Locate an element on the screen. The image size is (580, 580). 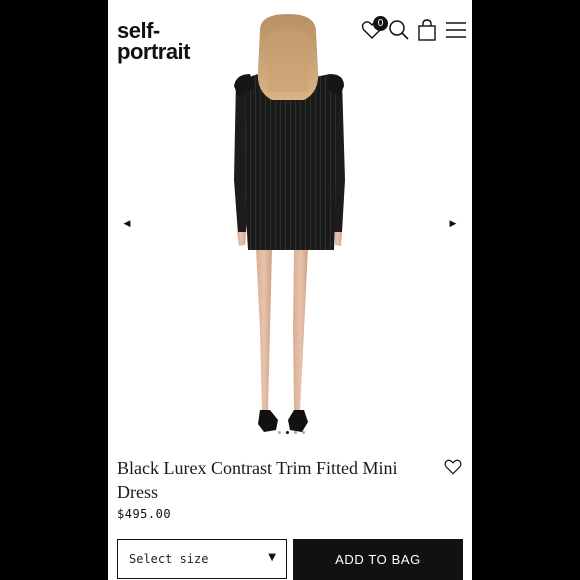
gallery-prev-arrow-icon: ◀ is located at coordinates (127, 224).